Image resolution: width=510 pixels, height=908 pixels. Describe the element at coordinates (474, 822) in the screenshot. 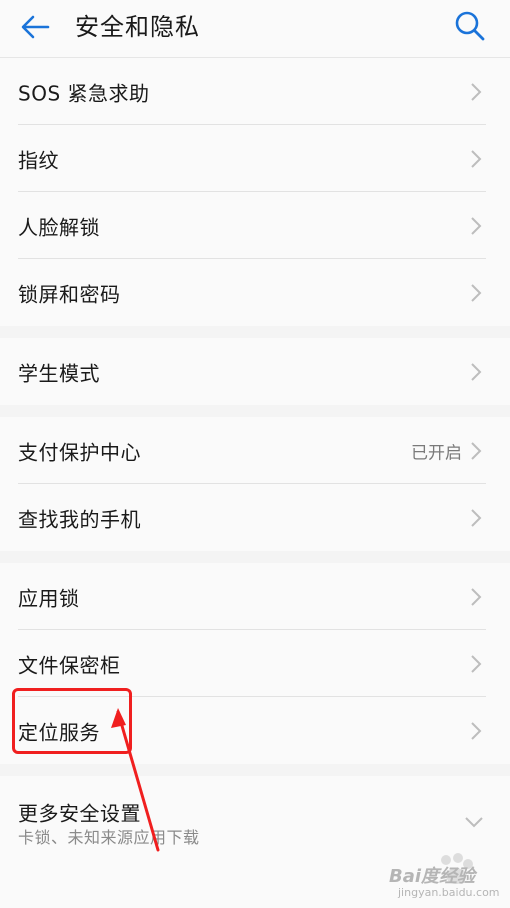

I see `chevron-down-icon` at that location.